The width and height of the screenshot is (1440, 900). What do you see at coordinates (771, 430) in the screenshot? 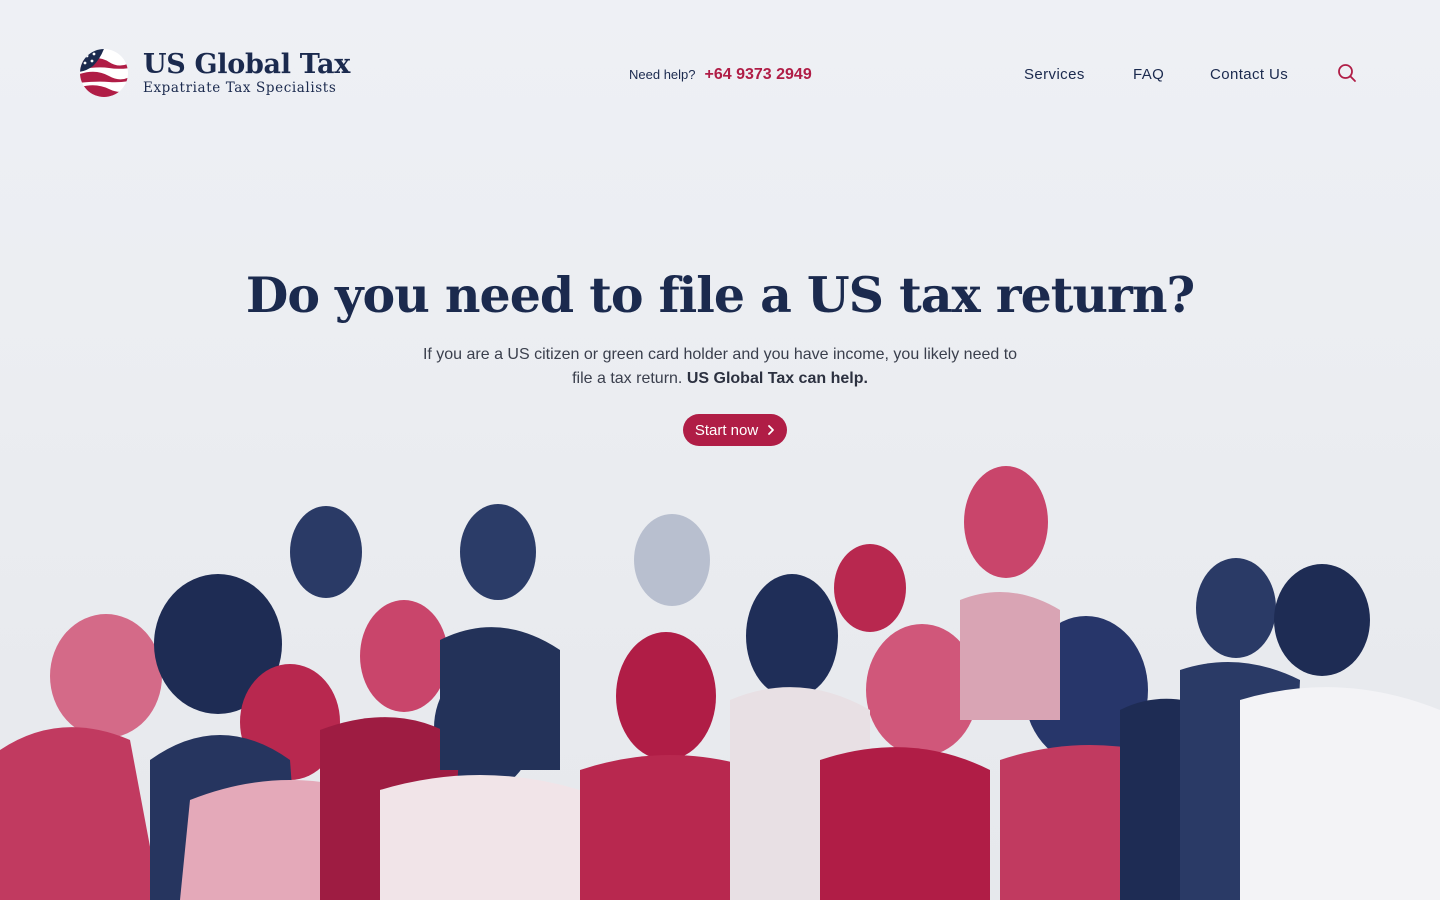
I see `chevron-right-icon` at bounding box center [771, 430].